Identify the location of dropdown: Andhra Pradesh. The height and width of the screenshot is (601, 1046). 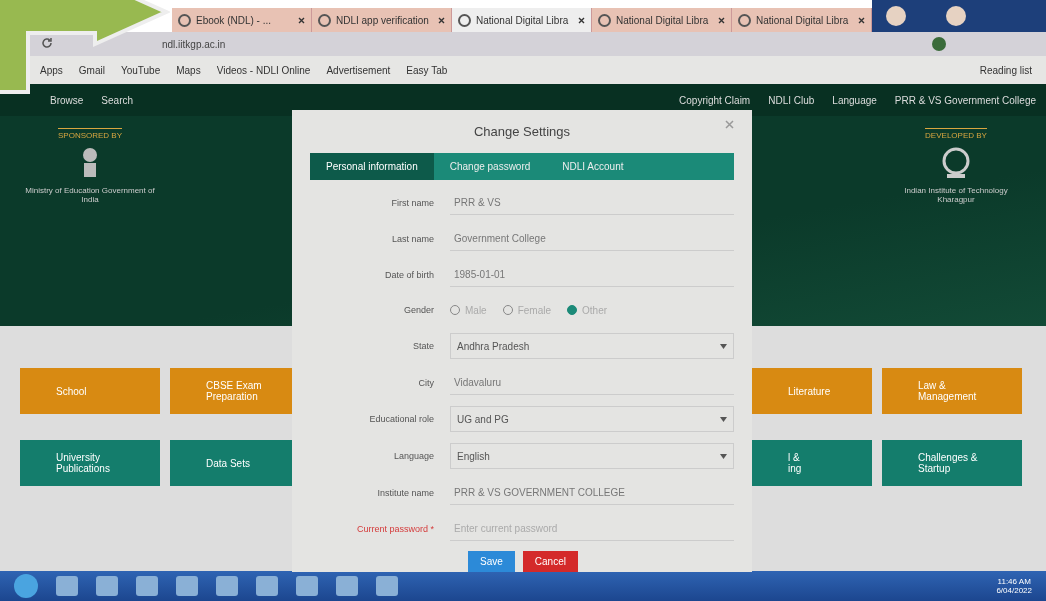
(592, 346).